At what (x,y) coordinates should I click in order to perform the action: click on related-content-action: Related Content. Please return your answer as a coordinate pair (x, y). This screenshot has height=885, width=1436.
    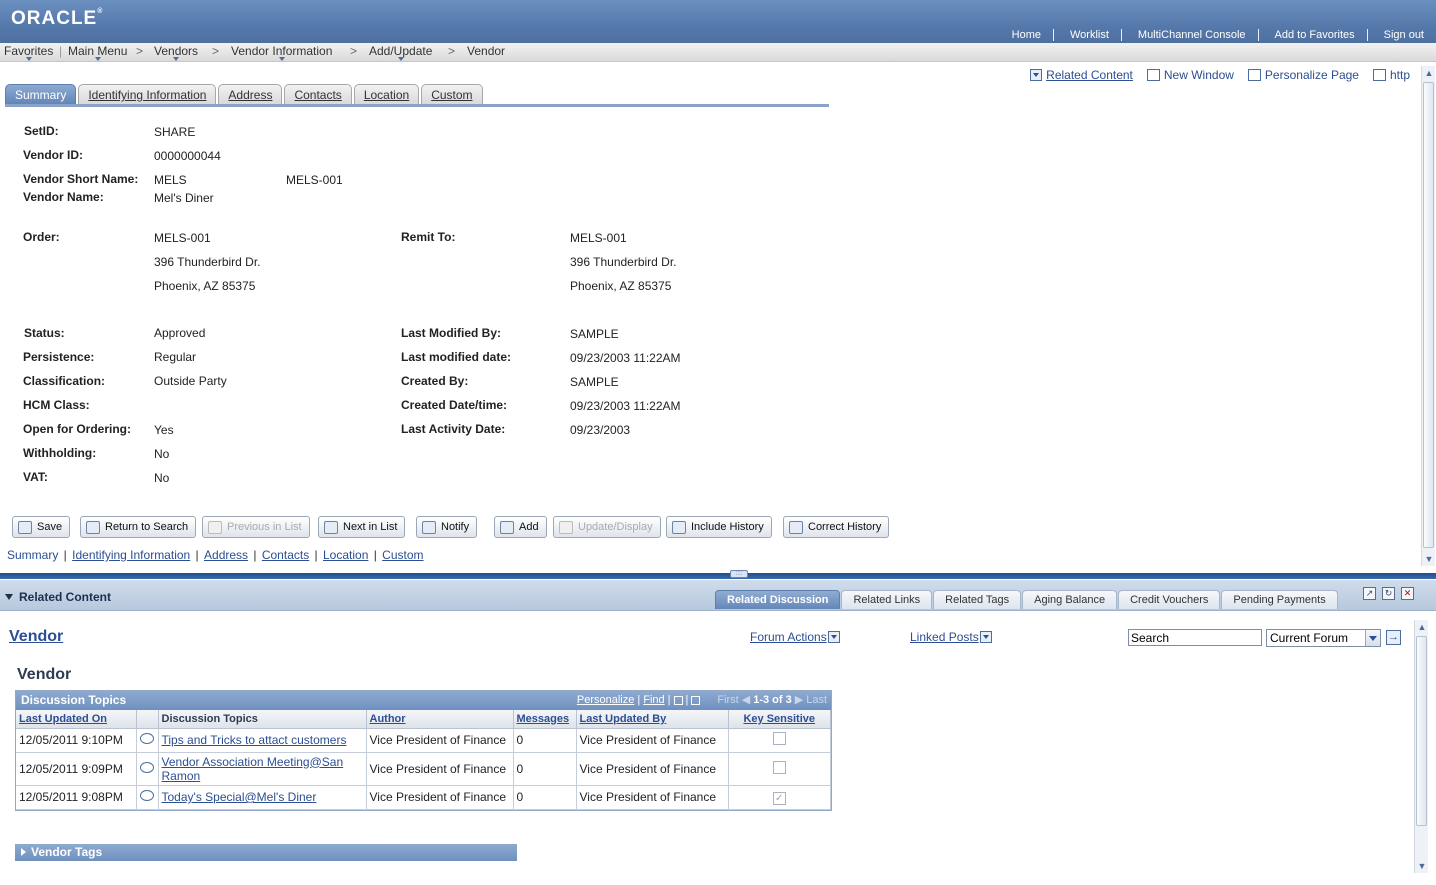
    Looking at the image, I should click on (1081, 75).